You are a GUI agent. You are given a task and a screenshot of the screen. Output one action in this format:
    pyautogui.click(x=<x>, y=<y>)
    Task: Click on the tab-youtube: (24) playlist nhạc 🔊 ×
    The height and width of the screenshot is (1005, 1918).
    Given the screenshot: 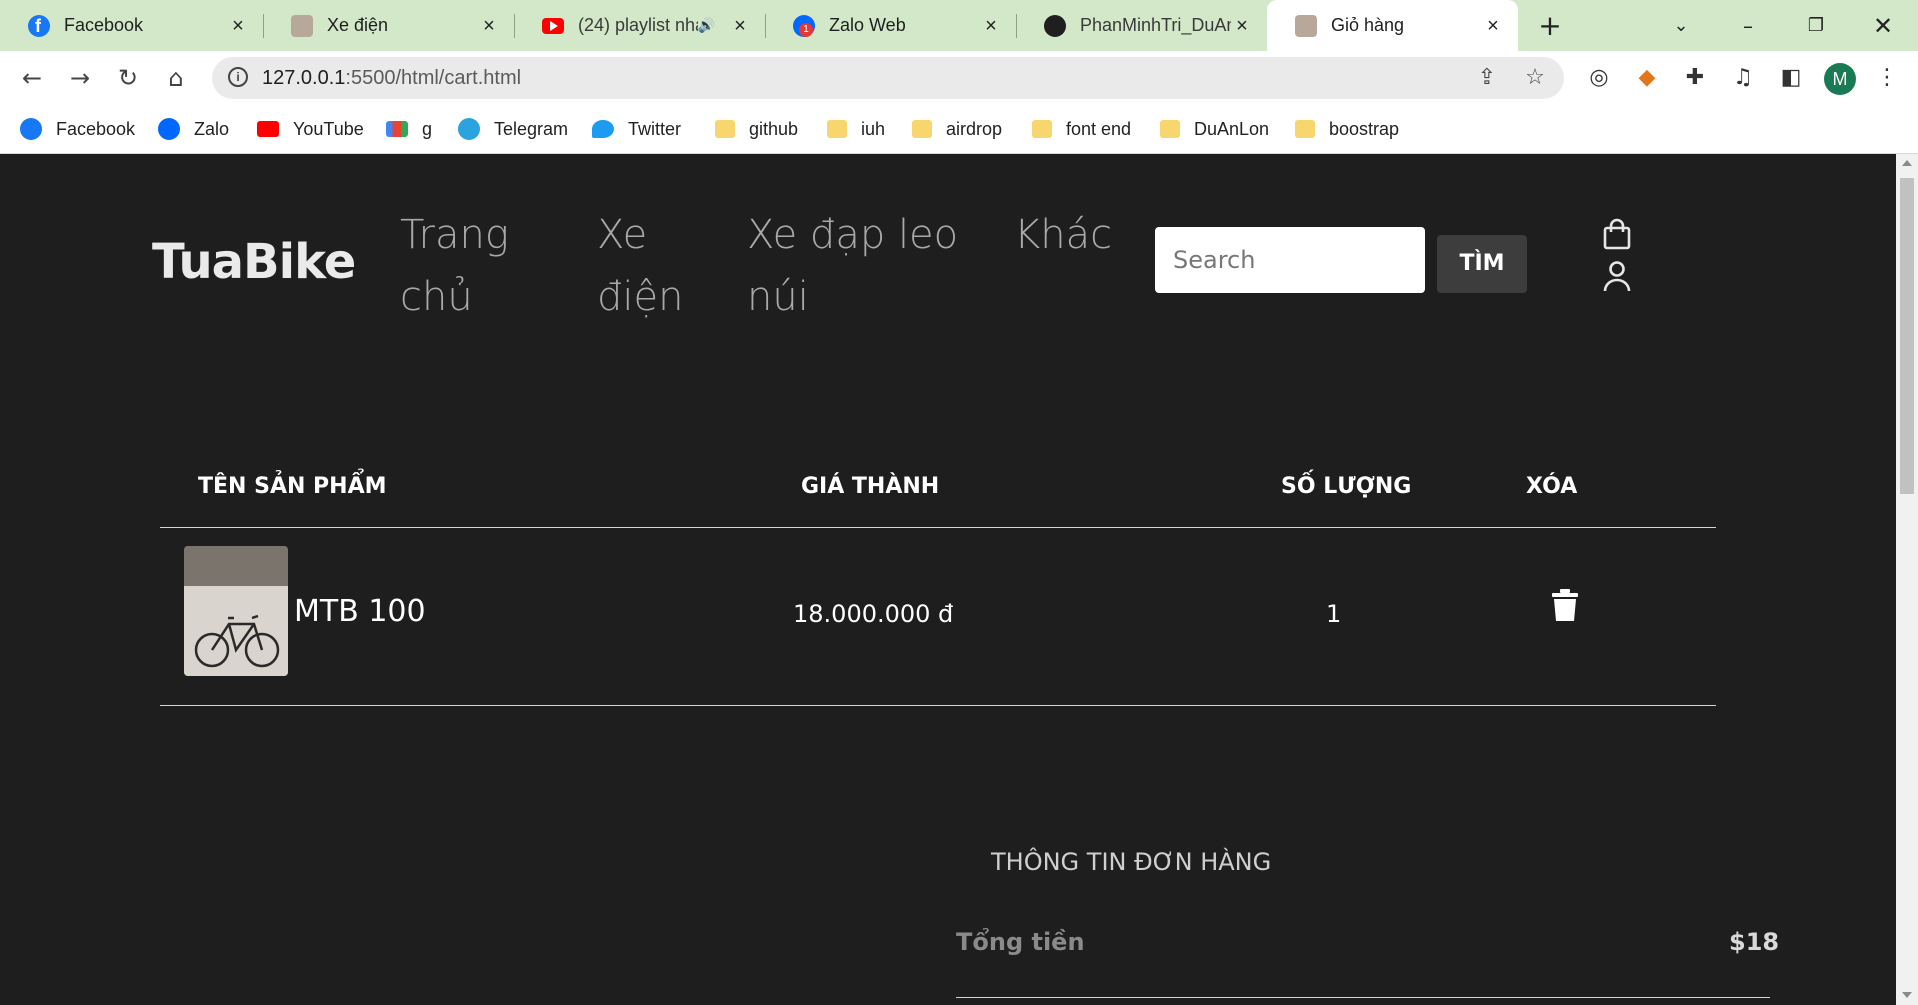 What is the action you would take?
    pyautogui.click(x=640, y=25)
    